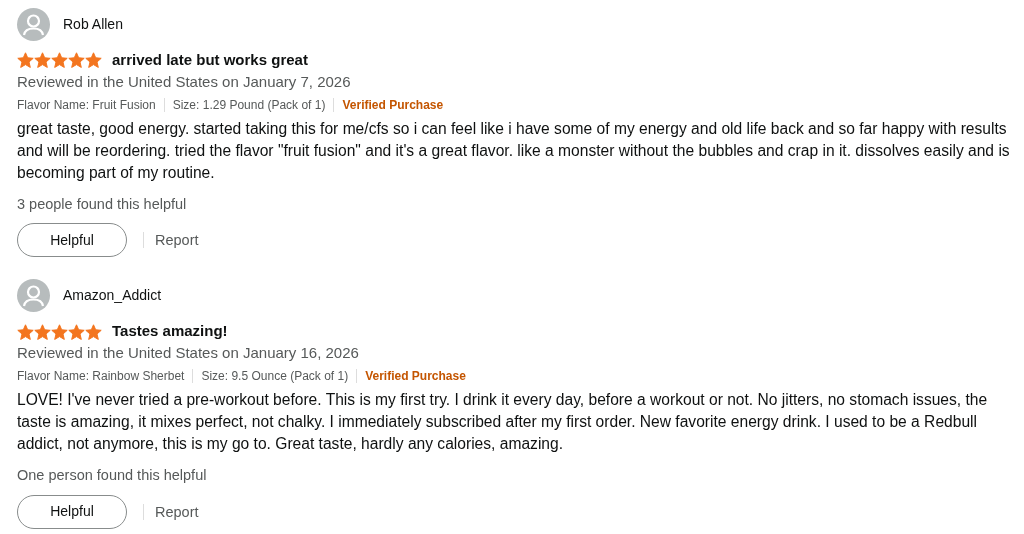 The image size is (1024, 534). I want to click on author-name: Rob Allen, so click(93, 24).